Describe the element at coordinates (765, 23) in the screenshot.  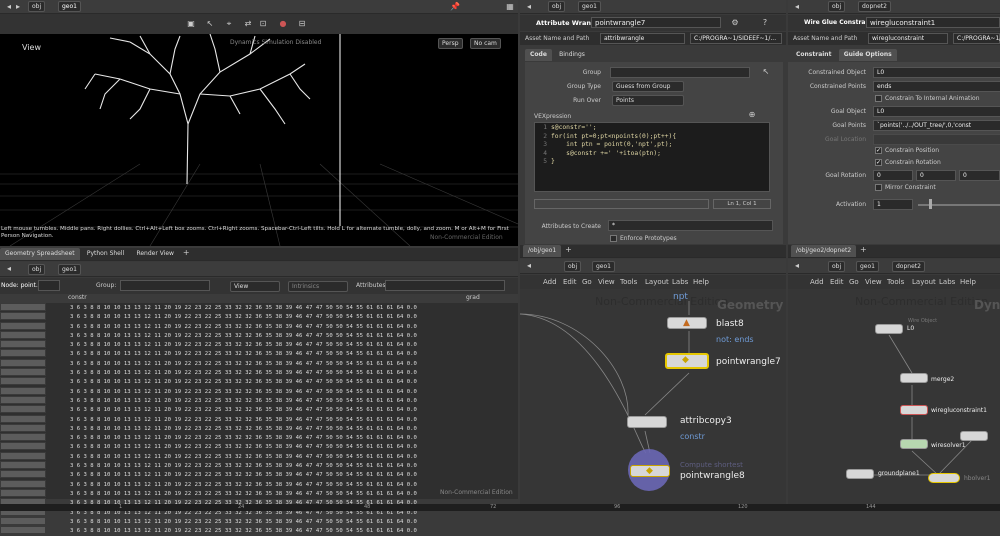
I see `help-icon: ?` at that location.